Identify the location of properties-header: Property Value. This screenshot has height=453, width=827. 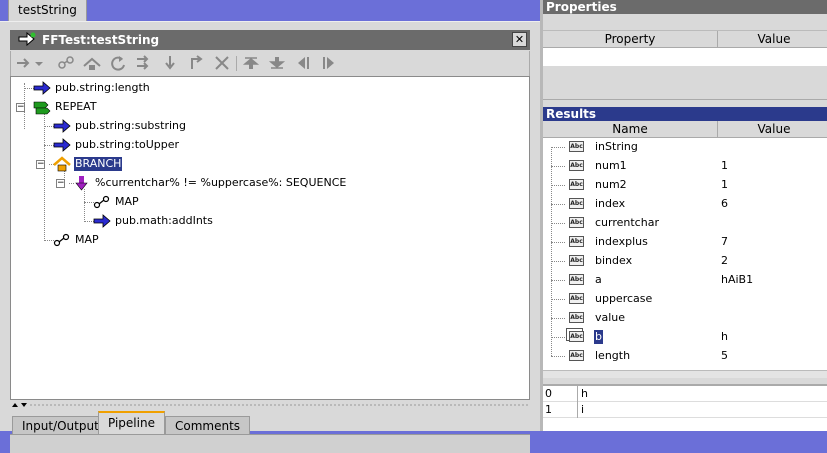
(685, 39).